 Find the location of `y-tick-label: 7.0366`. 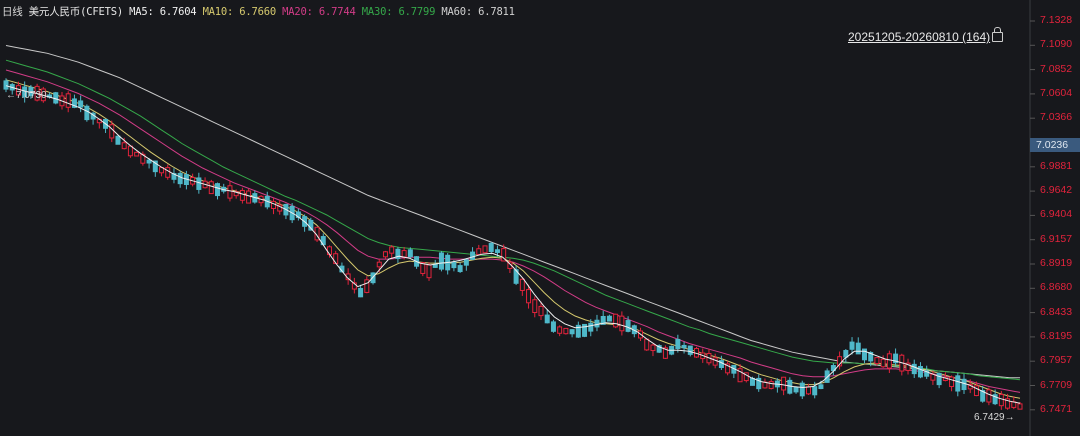

y-tick-label: 7.0366 is located at coordinates (1056, 117).